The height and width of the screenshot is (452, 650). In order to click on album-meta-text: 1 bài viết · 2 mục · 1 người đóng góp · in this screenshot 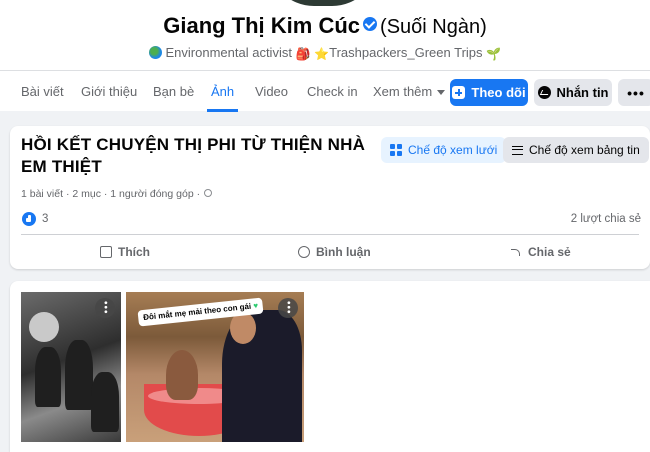, I will do `click(111, 194)`.